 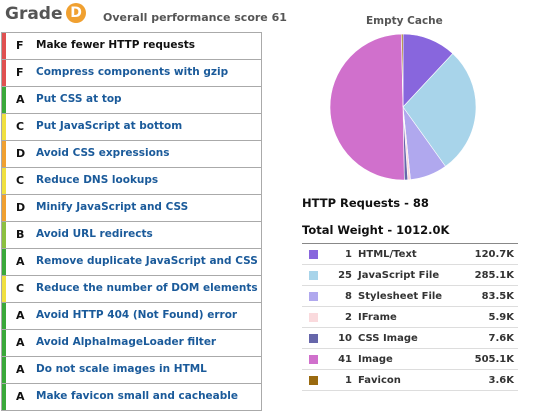 I want to click on http-requests: HTTP Requests - 88, so click(x=365, y=203).